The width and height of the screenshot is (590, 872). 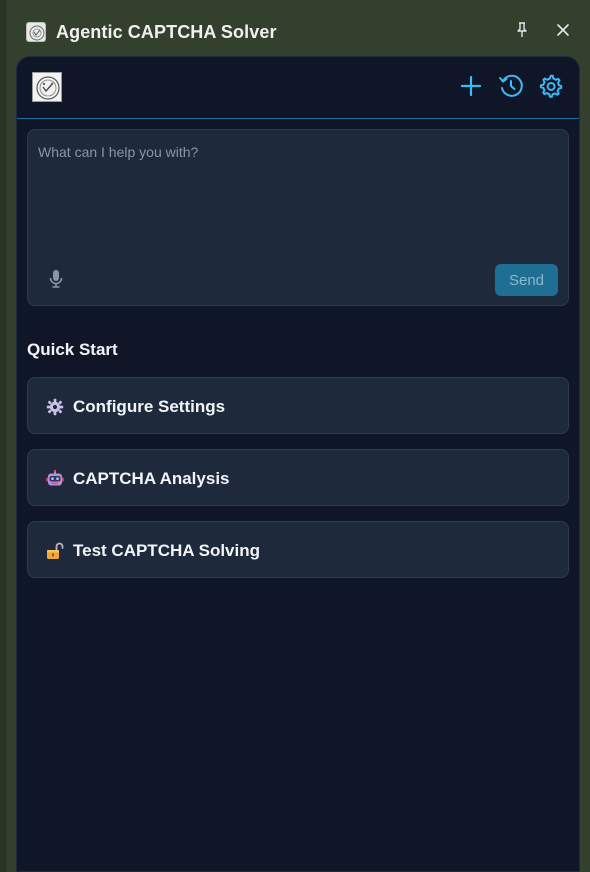 What do you see at coordinates (151, 478) in the screenshot?
I see `quick-start-label: CAPTCHA Analysis` at bounding box center [151, 478].